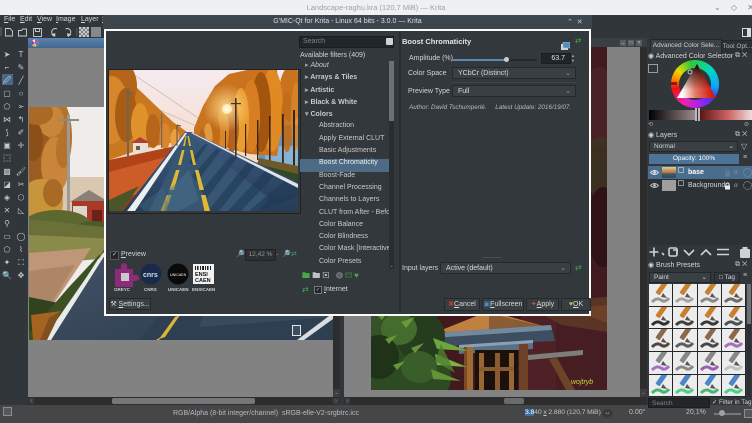  What do you see at coordinates (150, 289) in the screenshot?
I see `svg-text: CNRS` at bounding box center [150, 289].